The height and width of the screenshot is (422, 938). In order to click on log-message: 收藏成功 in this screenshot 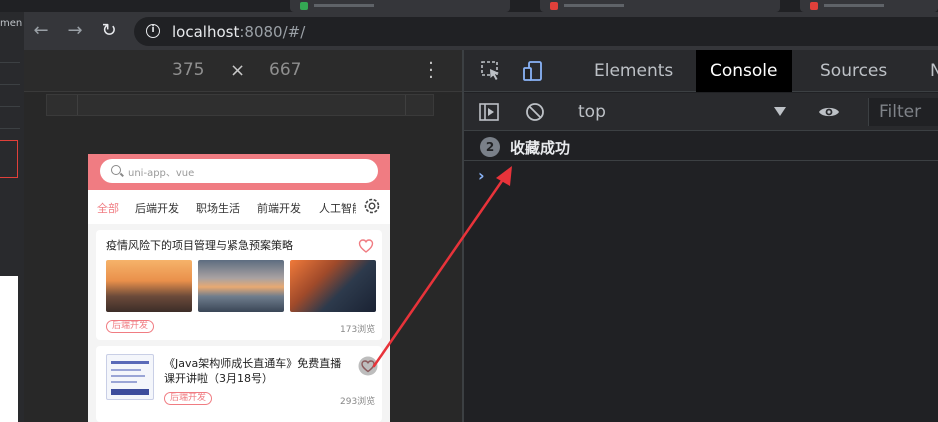, I will do `click(540, 148)`.